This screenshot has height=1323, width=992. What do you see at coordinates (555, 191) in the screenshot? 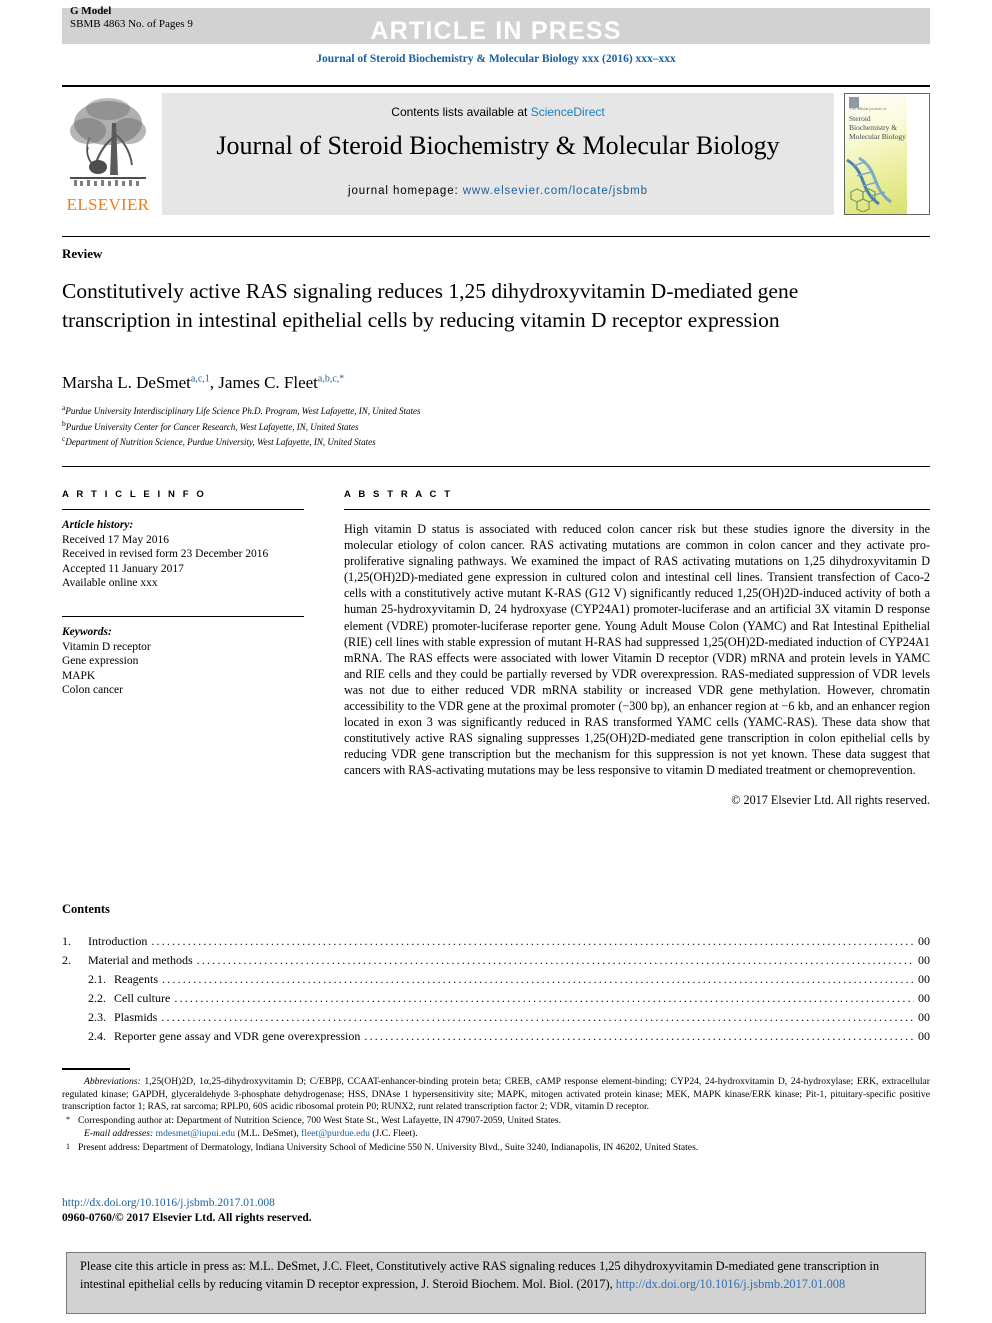
I see `journal-homepage-link: www.elsevier.com/locate/jsbmb` at bounding box center [555, 191].